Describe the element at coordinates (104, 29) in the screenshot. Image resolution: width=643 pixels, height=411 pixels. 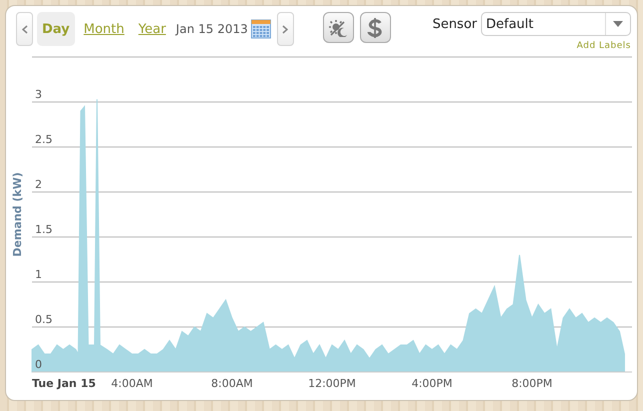
I see `period-tab: Month` at that location.